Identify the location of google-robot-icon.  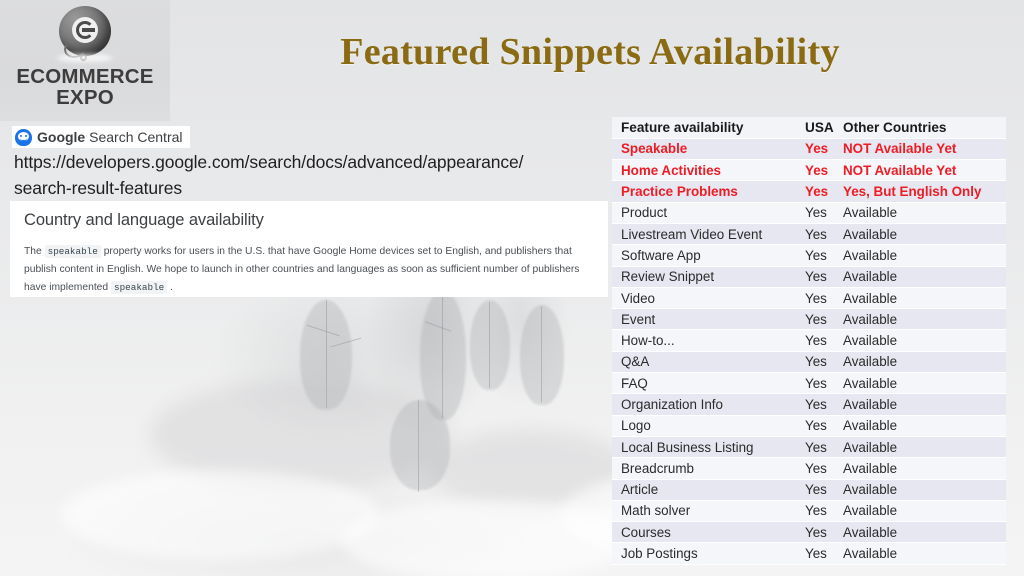
(23, 137).